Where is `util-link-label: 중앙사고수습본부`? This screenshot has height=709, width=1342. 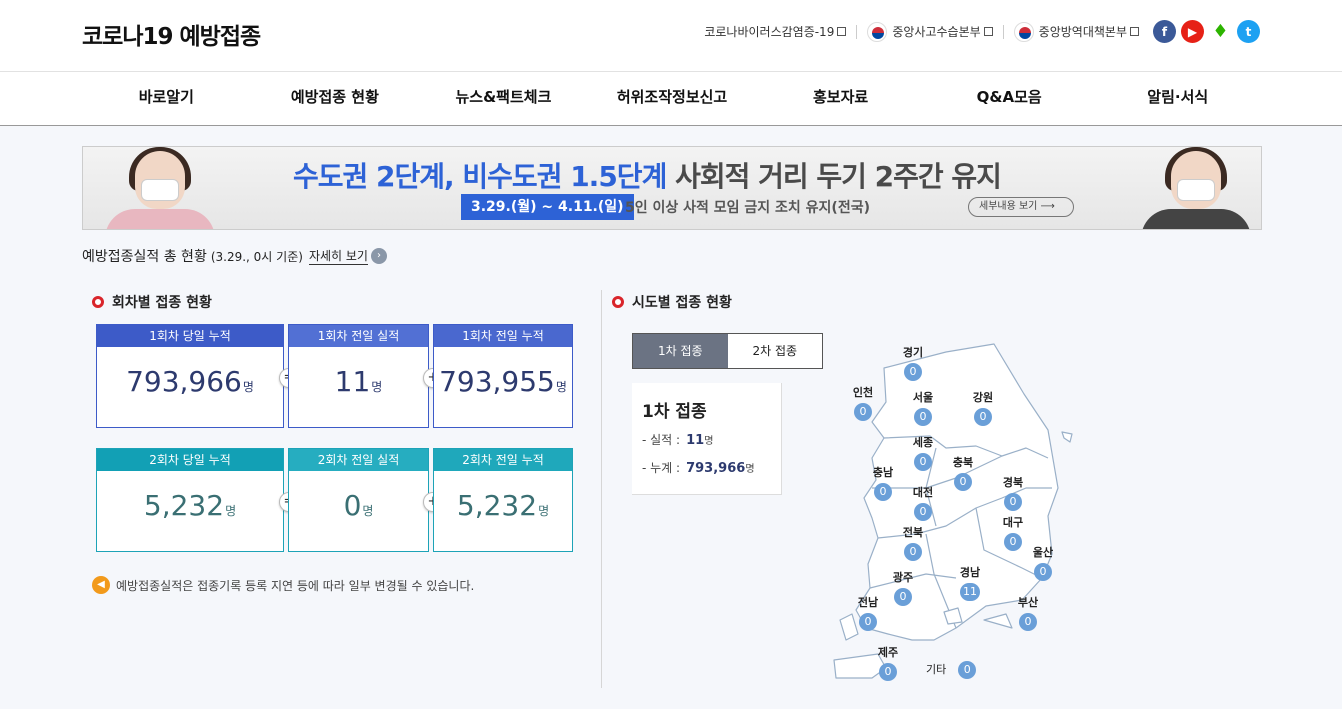
util-link-label: 중앙사고수습본부 is located at coordinates (936, 32).